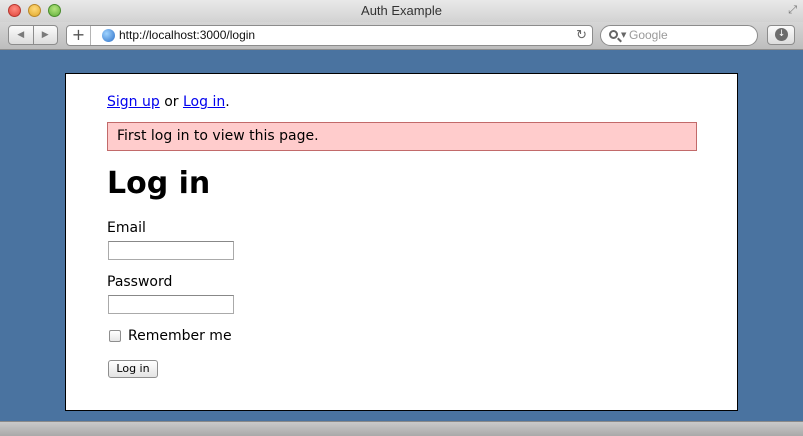 The image size is (803, 436). I want to click on status-bar, so click(401, 428).